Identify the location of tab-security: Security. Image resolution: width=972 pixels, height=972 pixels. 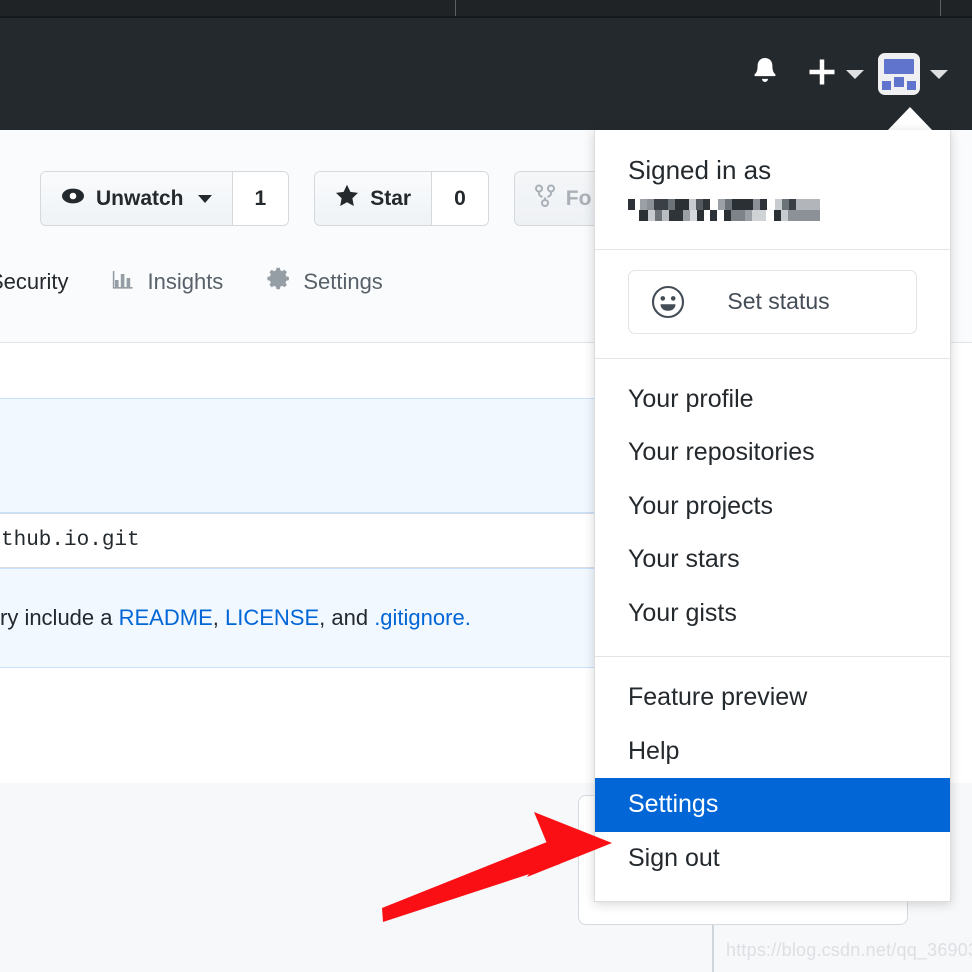
(34, 281).